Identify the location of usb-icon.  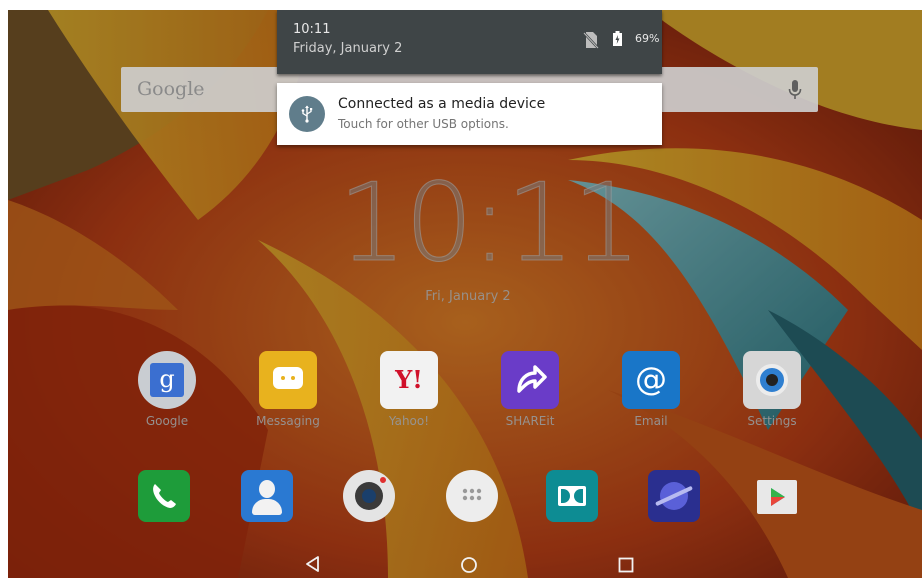
(307, 114).